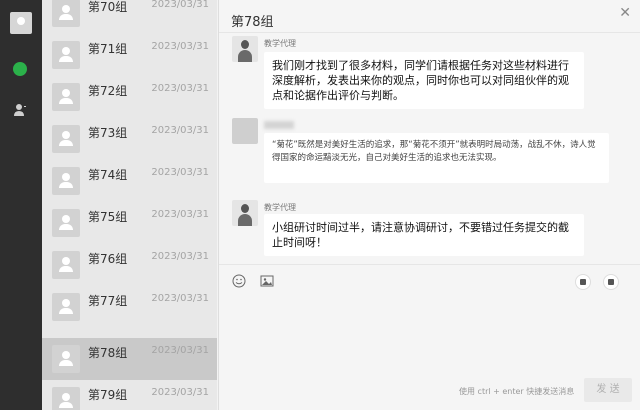 This screenshot has width=640, height=410. I want to click on list-item: 第70组 2023/03/31, so click(129, 17).